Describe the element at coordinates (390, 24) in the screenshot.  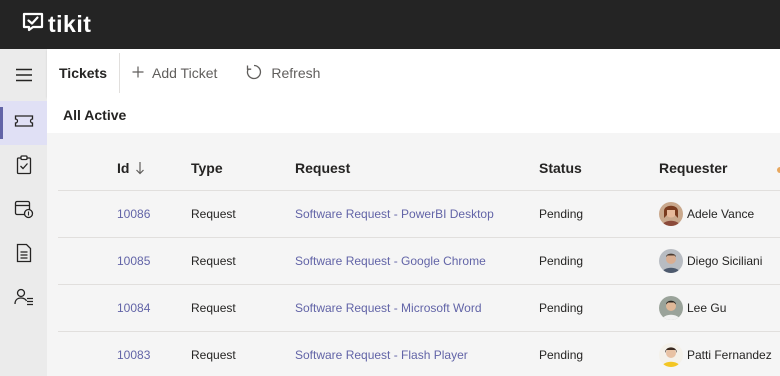
I see `top-bar: tikit` at that location.